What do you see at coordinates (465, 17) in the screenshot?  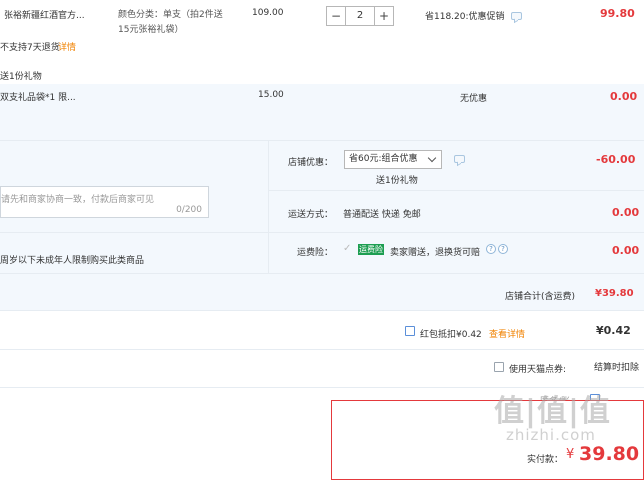 I see `product-discount: 省118.20:优惠促销` at bounding box center [465, 17].